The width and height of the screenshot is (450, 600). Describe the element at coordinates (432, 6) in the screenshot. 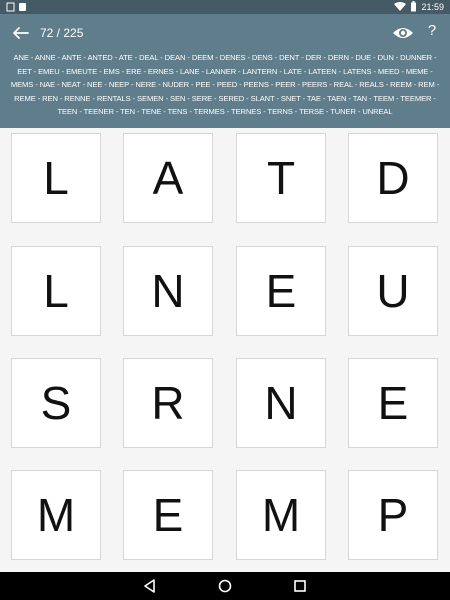

I see `clock: 21:59` at that location.